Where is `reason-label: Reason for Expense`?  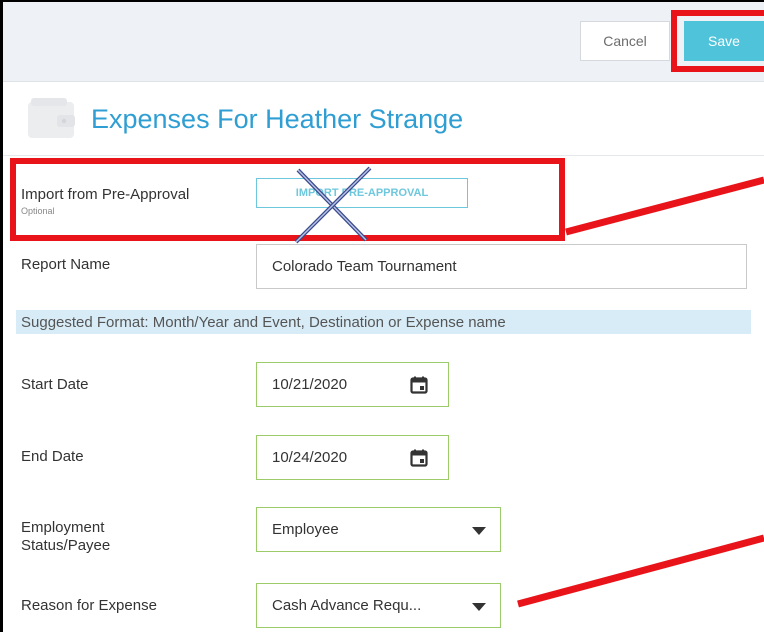 reason-label: Reason for Expense is located at coordinates (89, 605).